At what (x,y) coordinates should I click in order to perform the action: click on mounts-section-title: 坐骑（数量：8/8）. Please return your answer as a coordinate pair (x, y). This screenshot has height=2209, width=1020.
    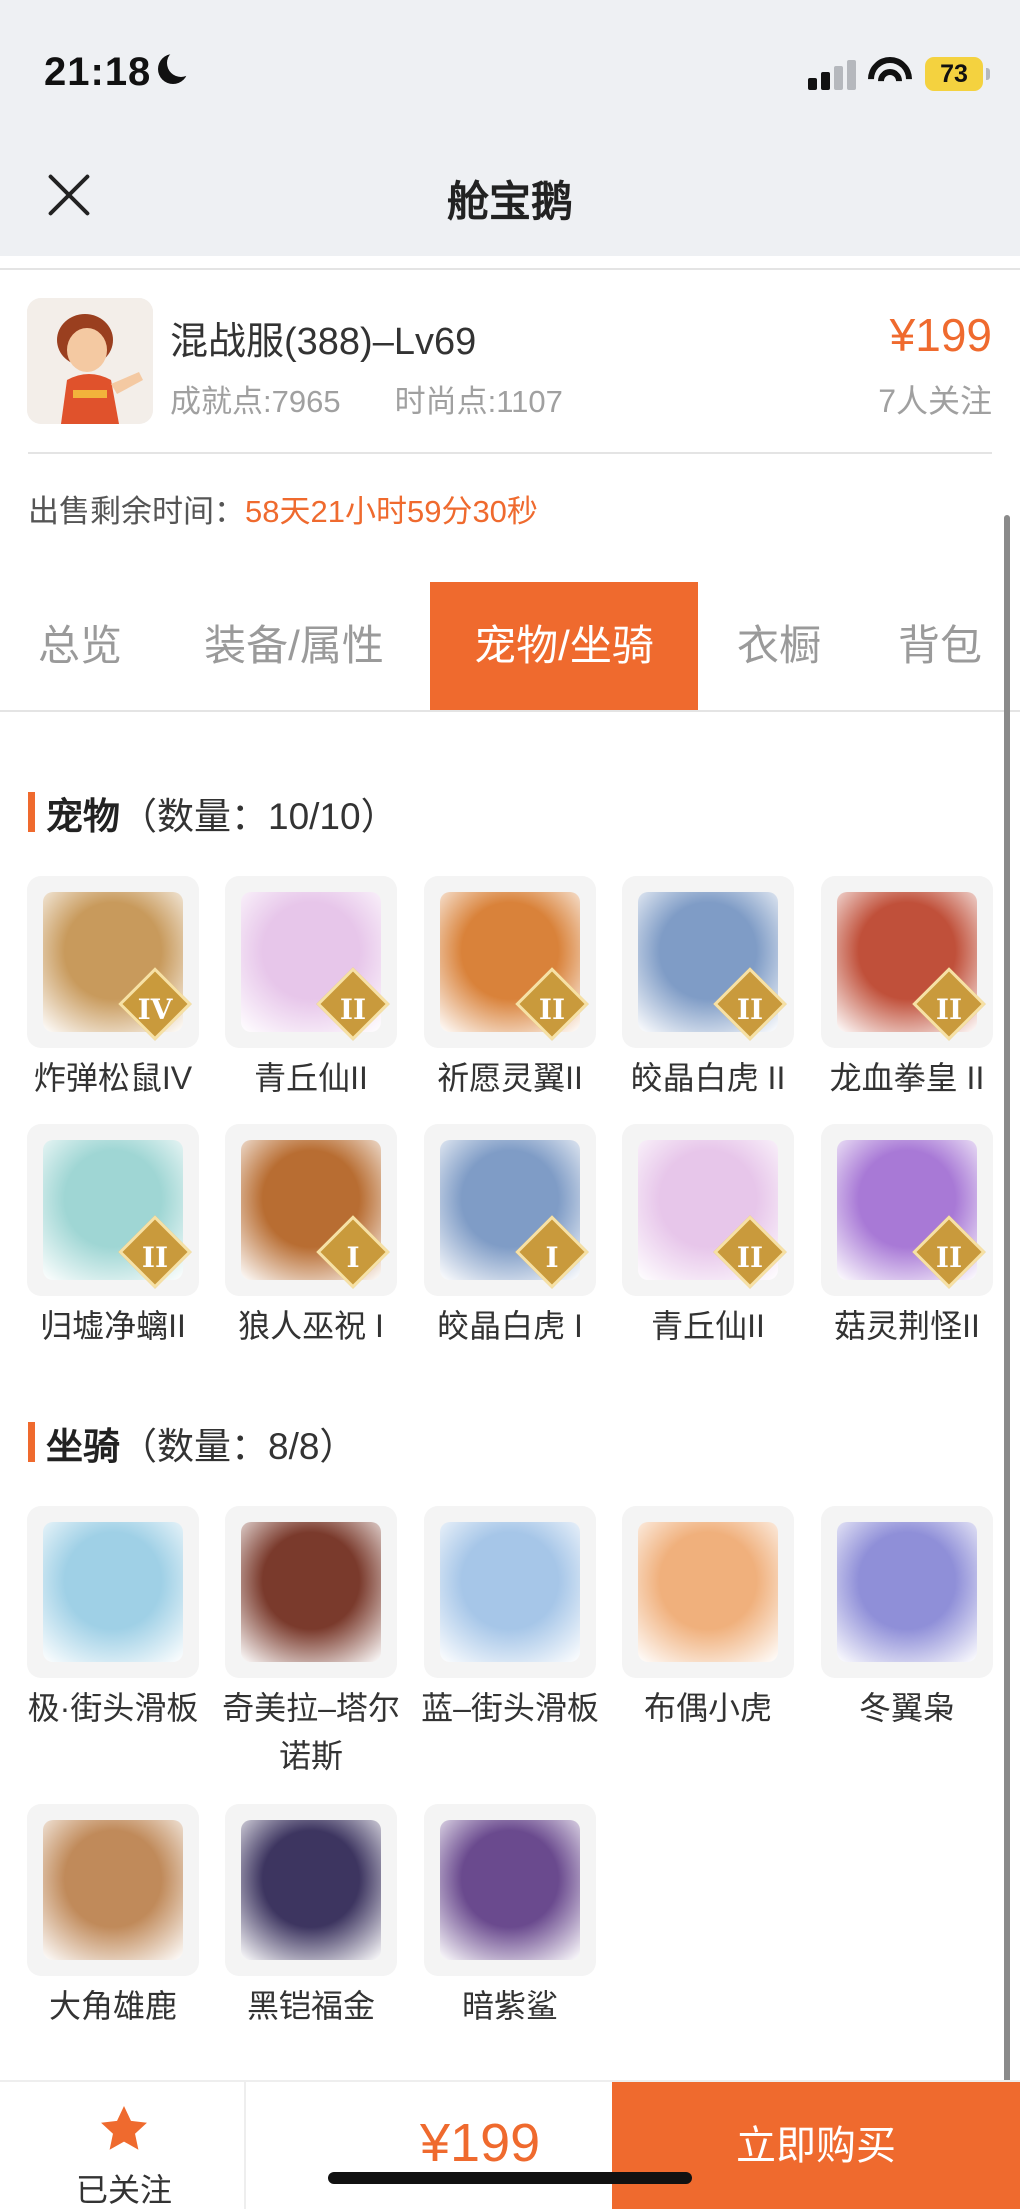
    Looking at the image, I should click on (192, 1443).